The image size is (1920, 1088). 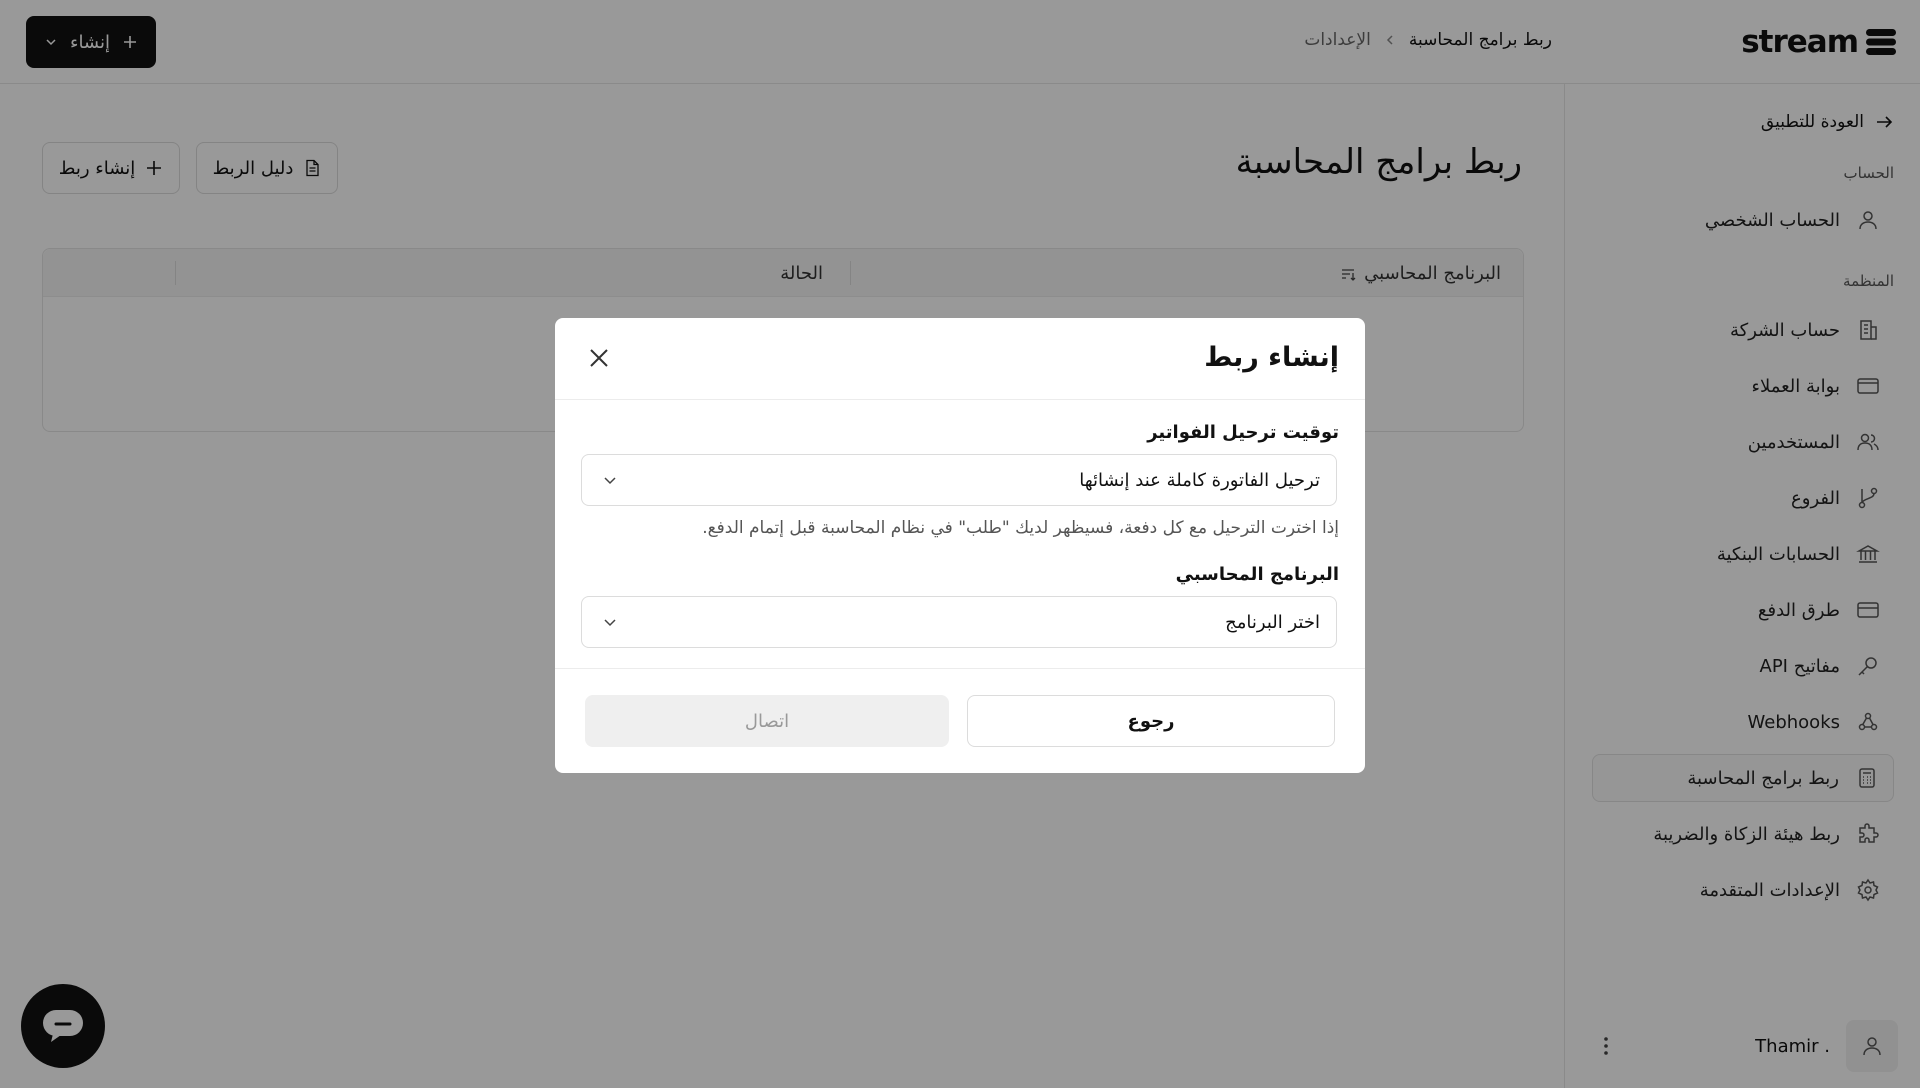 I want to click on accounting-software-select: اختر البرنامج, so click(x=959, y=622).